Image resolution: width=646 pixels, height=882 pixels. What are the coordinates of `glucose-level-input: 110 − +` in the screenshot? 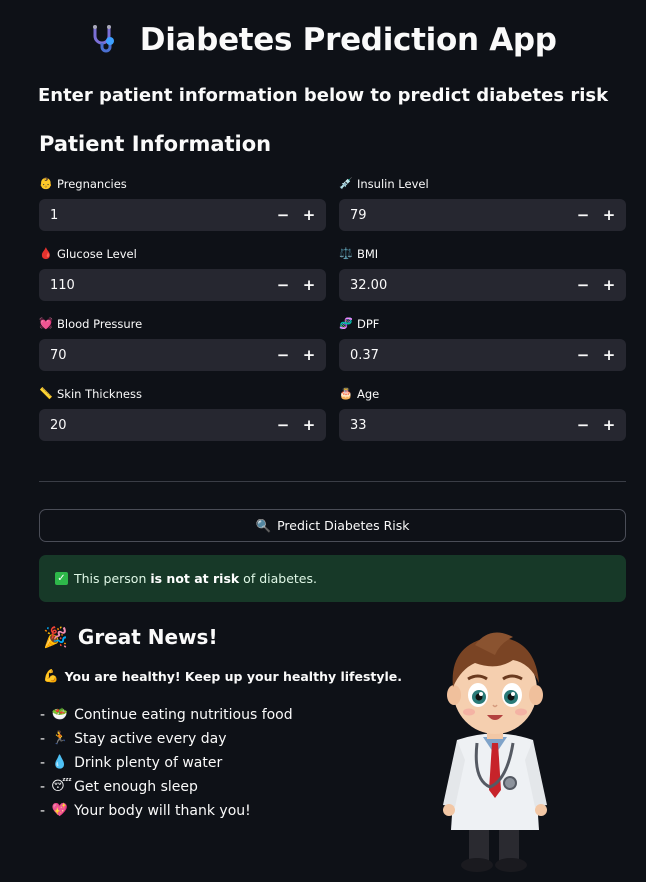 It's located at (182, 285).